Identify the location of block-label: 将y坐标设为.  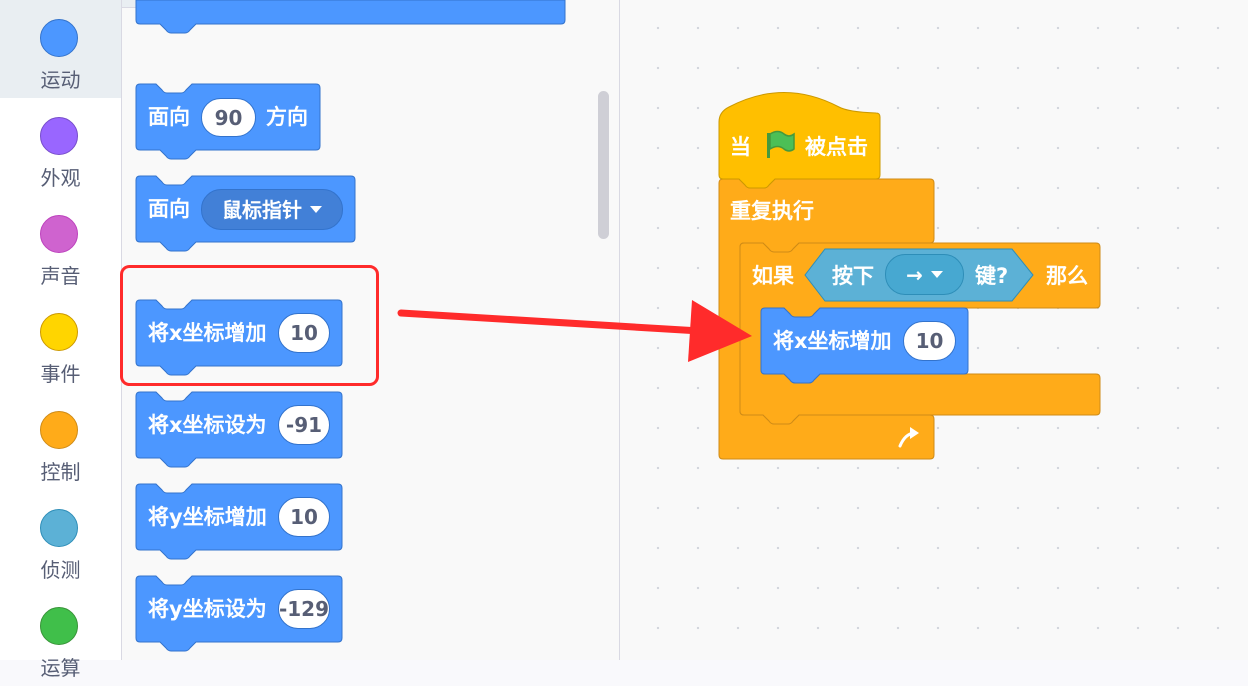
(207, 609).